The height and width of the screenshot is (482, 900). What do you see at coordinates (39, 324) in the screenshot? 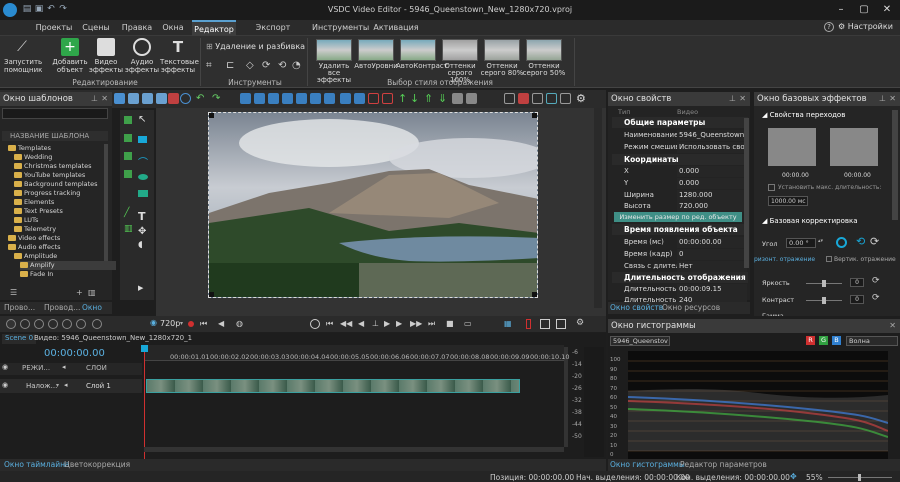
I see `pause-icon` at bounding box center [39, 324].